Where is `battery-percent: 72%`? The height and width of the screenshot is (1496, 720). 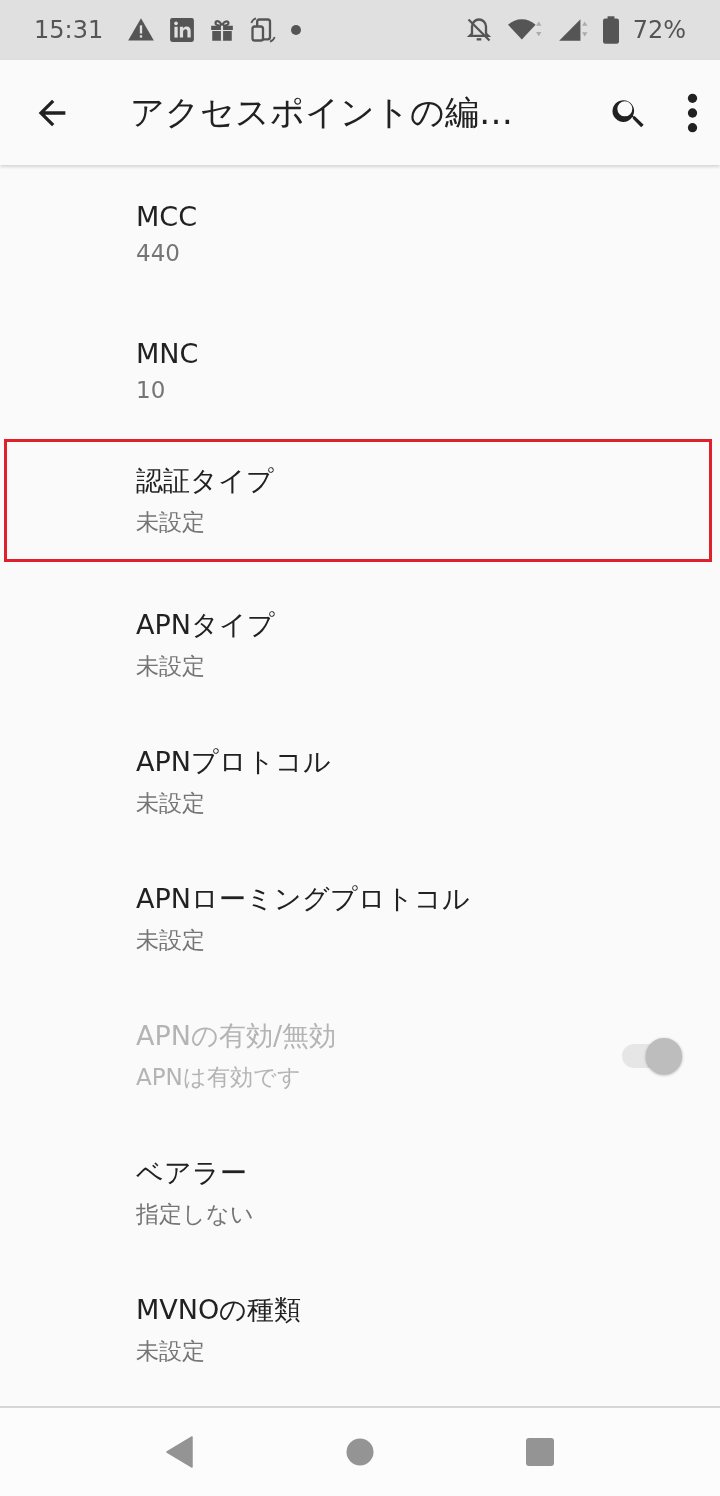 battery-percent: 72% is located at coordinates (659, 30).